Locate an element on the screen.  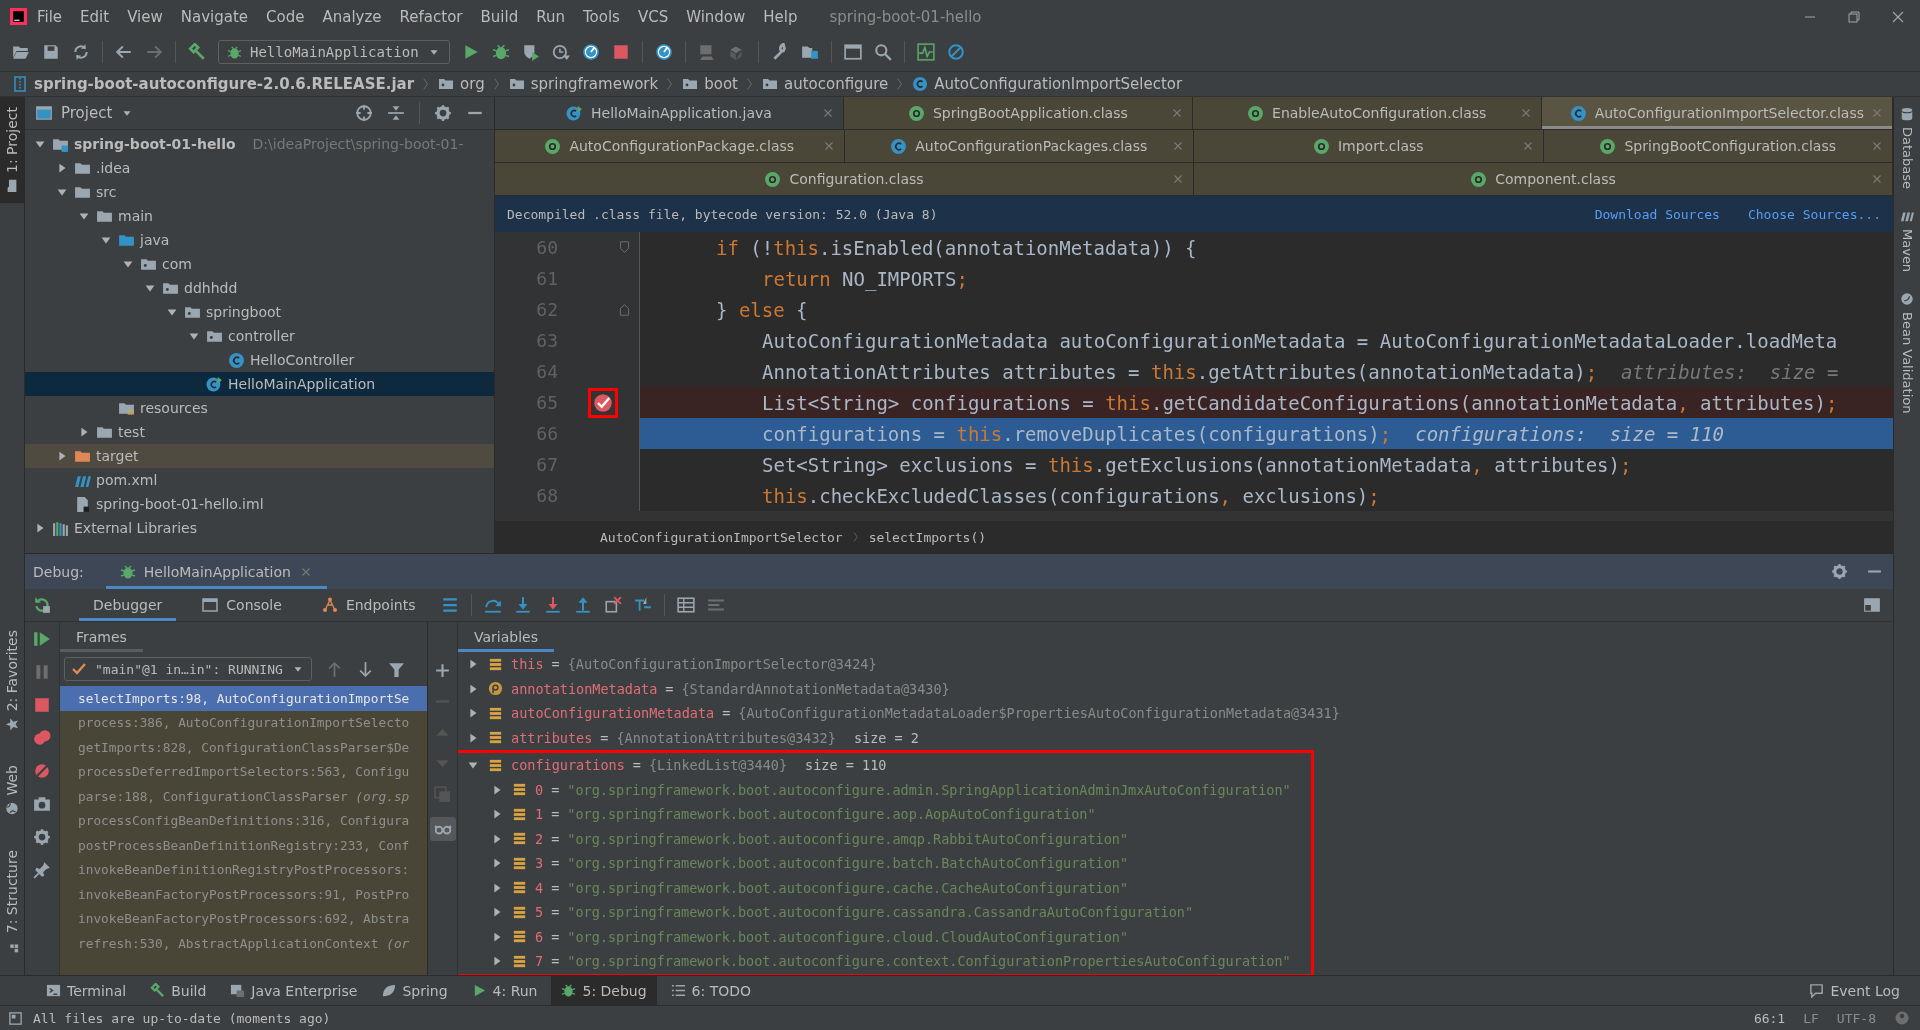
editor-tab: EnableAutoConfiguration.class is located at coordinates (1367, 113).